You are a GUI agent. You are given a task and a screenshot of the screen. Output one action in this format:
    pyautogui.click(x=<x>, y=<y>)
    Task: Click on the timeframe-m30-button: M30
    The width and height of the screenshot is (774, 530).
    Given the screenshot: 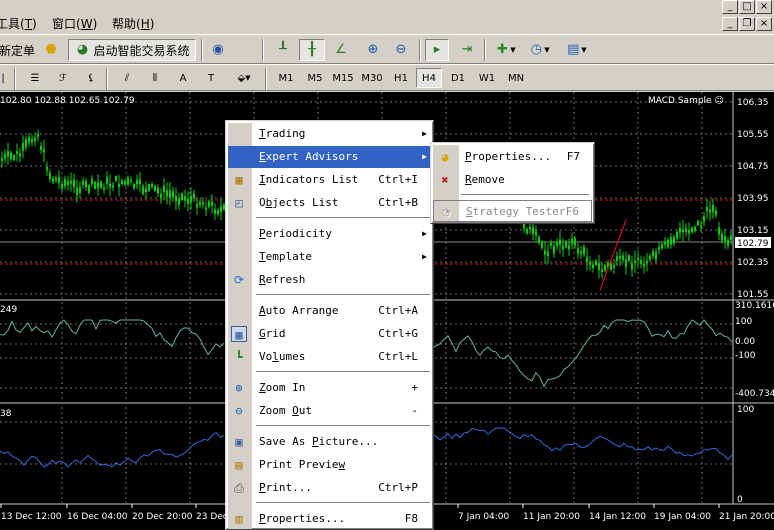 What is the action you would take?
    pyautogui.click(x=372, y=78)
    